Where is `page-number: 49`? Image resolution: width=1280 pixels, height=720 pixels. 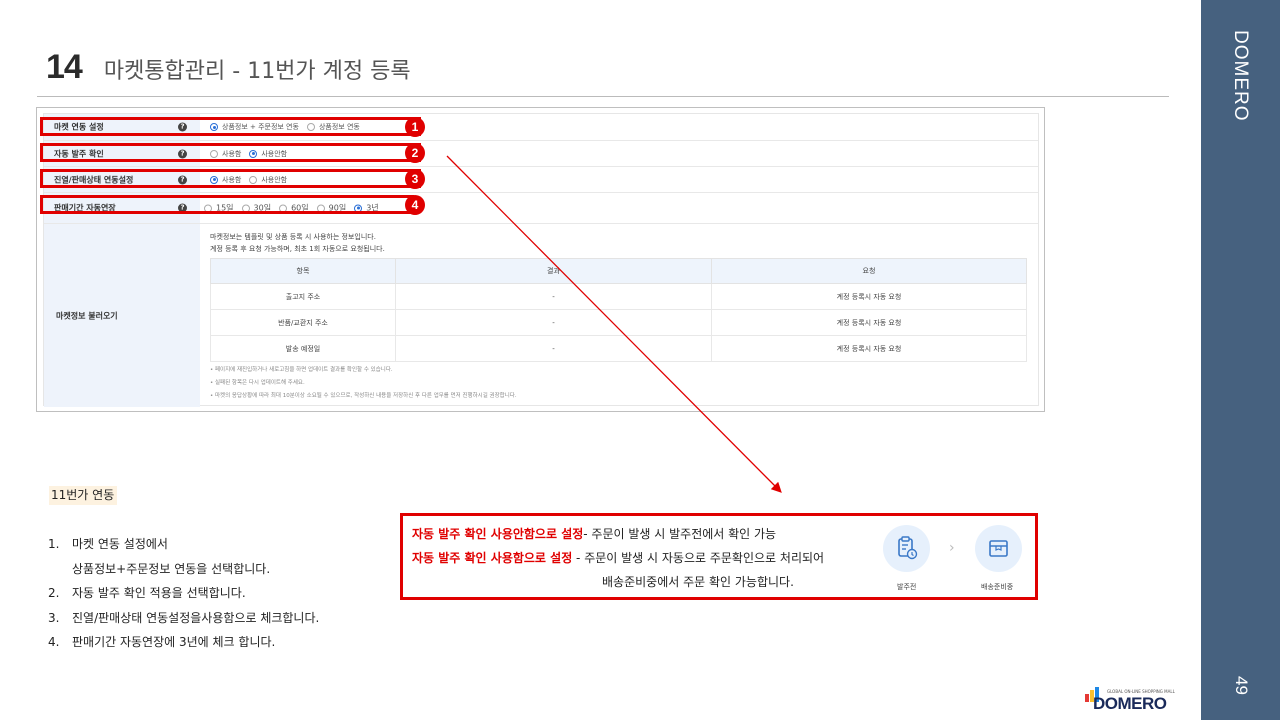
page-number: 49 is located at coordinates (1241, 685).